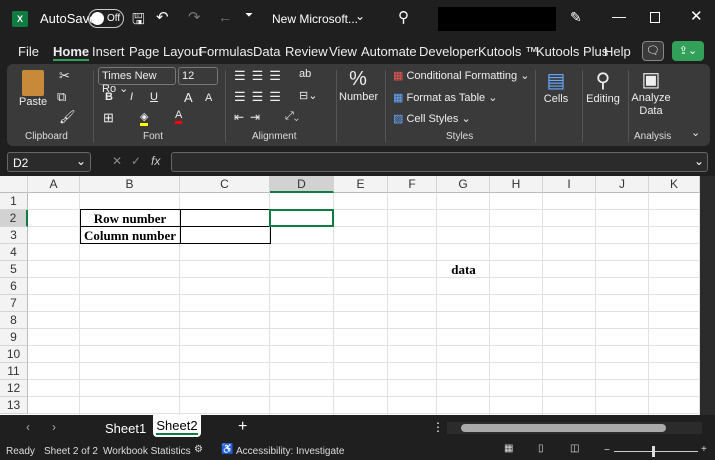 This screenshot has height=460, width=715. Describe the element at coordinates (54, 184) in the screenshot. I see `column-header-A: A` at that location.